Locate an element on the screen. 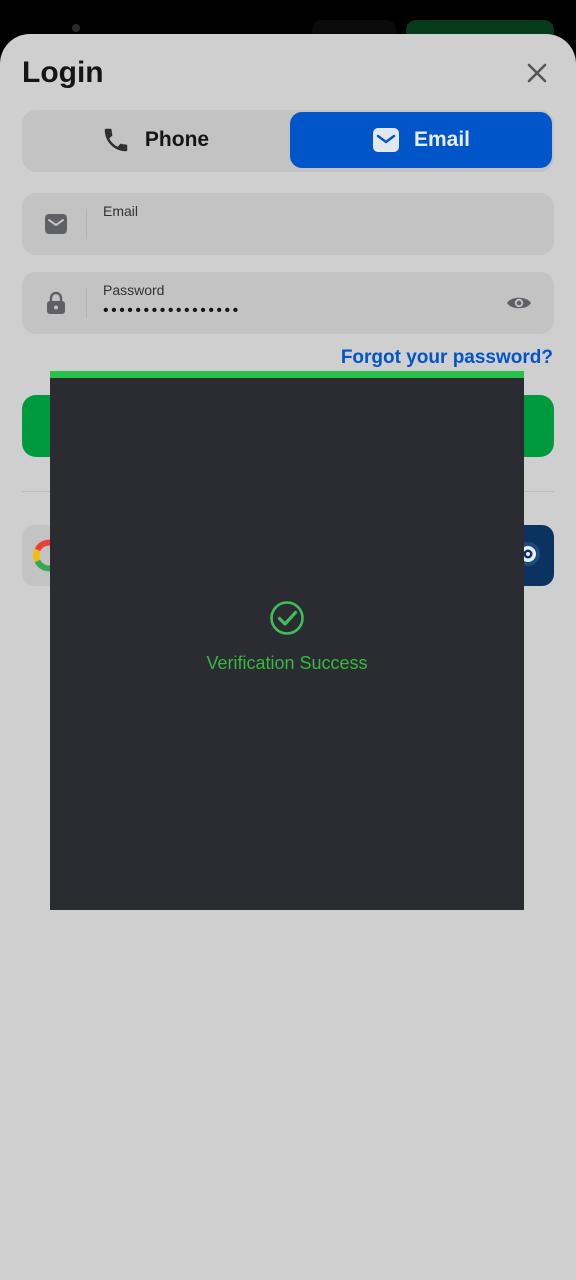 This screenshot has height=1280, width=576. captcha-progress-fill is located at coordinates (287, 374).